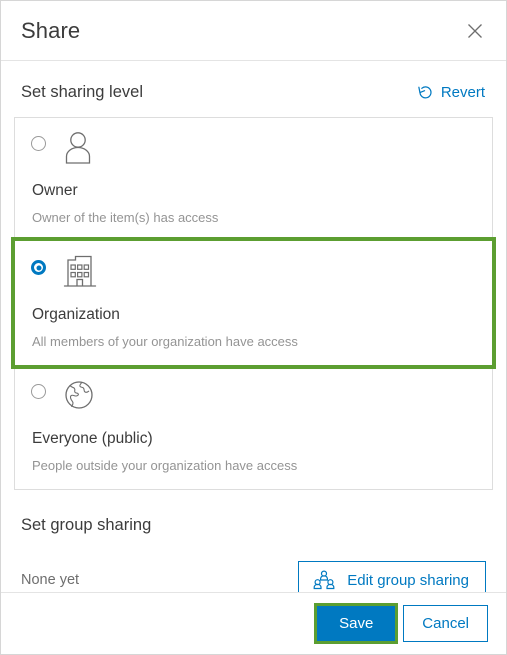 Image resolution: width=507 pixels, height=655 pixels. I want to click on option-everyone-controls, so click(253, 402).